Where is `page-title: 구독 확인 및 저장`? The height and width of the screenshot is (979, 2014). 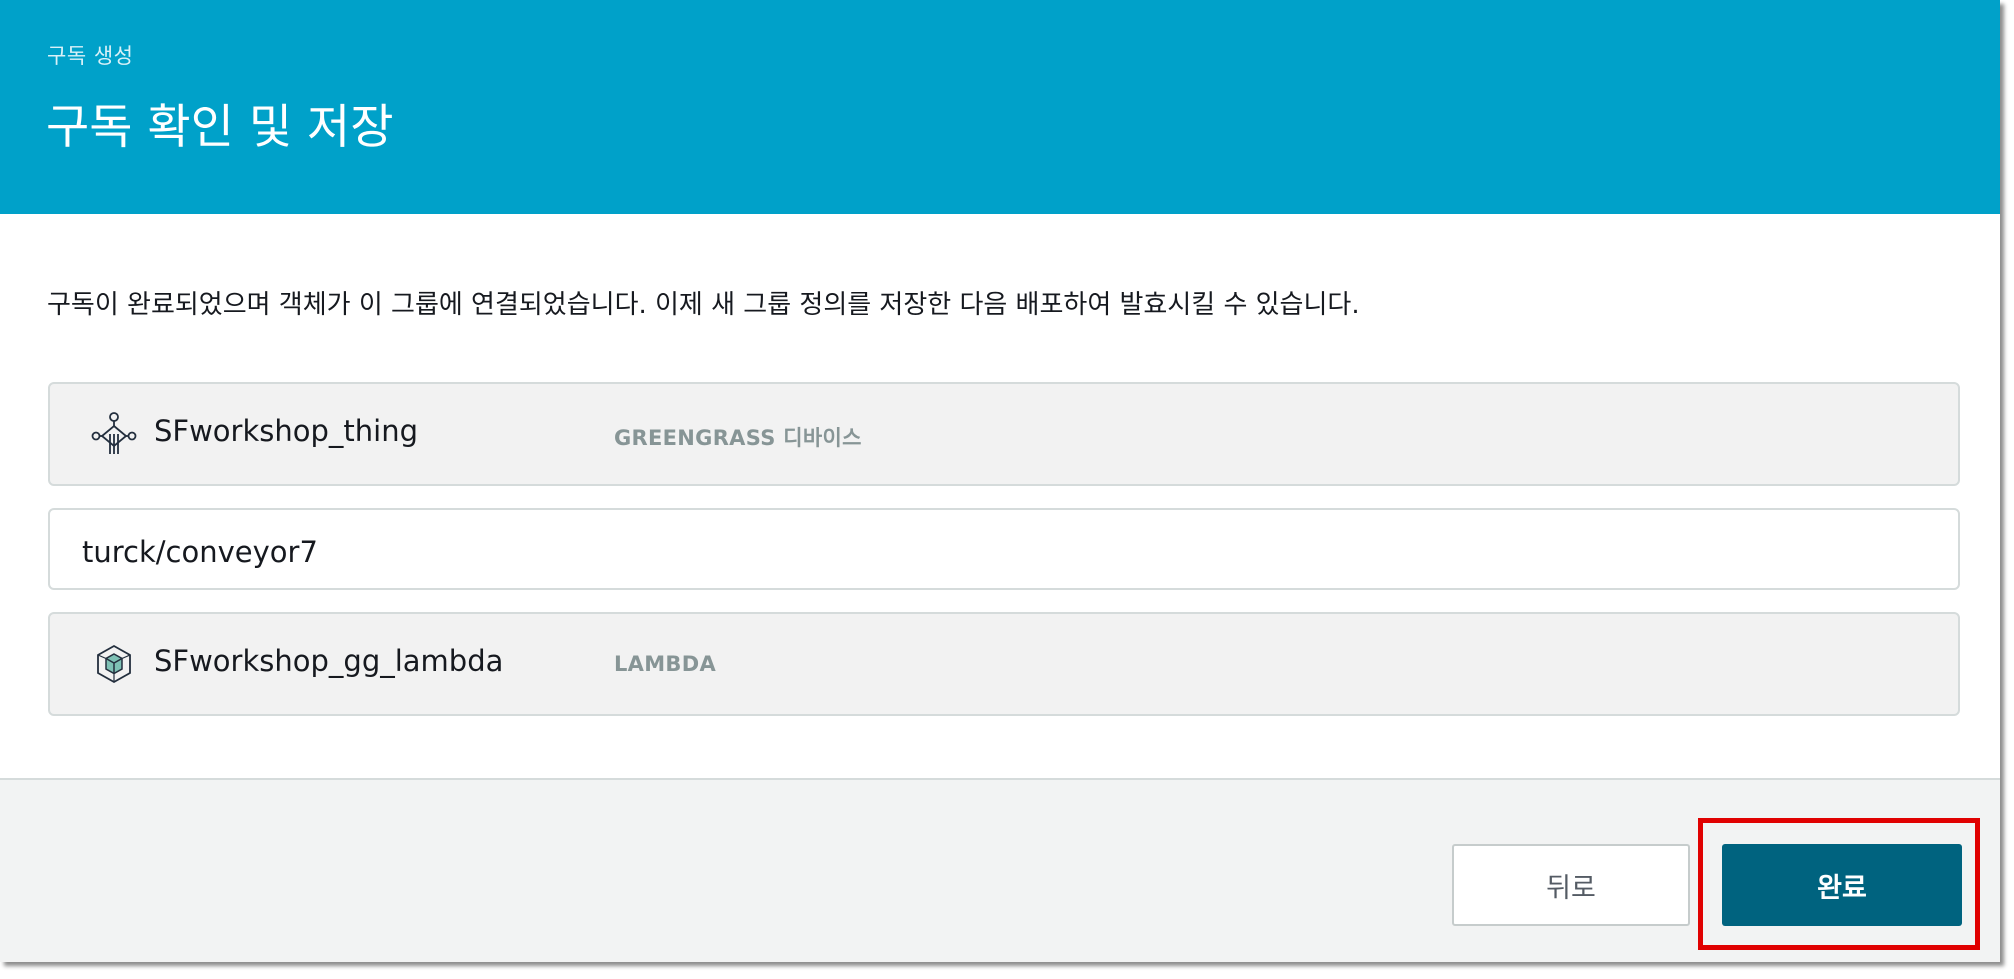
page-title: 구독 확인 및 저장 is located at coordinates (220, 127).